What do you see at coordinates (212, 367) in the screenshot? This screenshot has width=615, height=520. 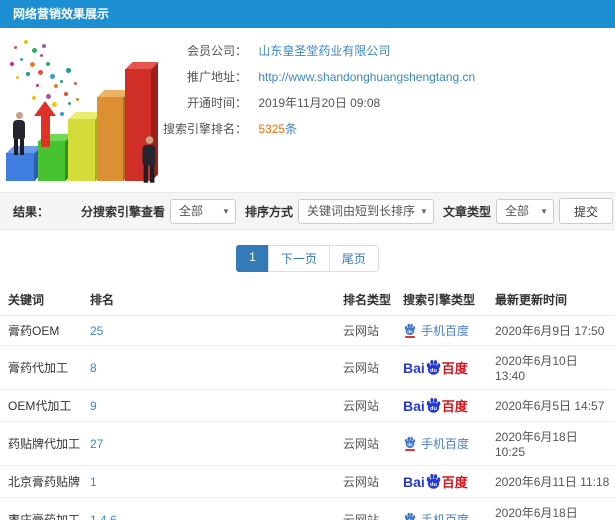 I see `rank-cell: 8` at bounding box center [212, 367].